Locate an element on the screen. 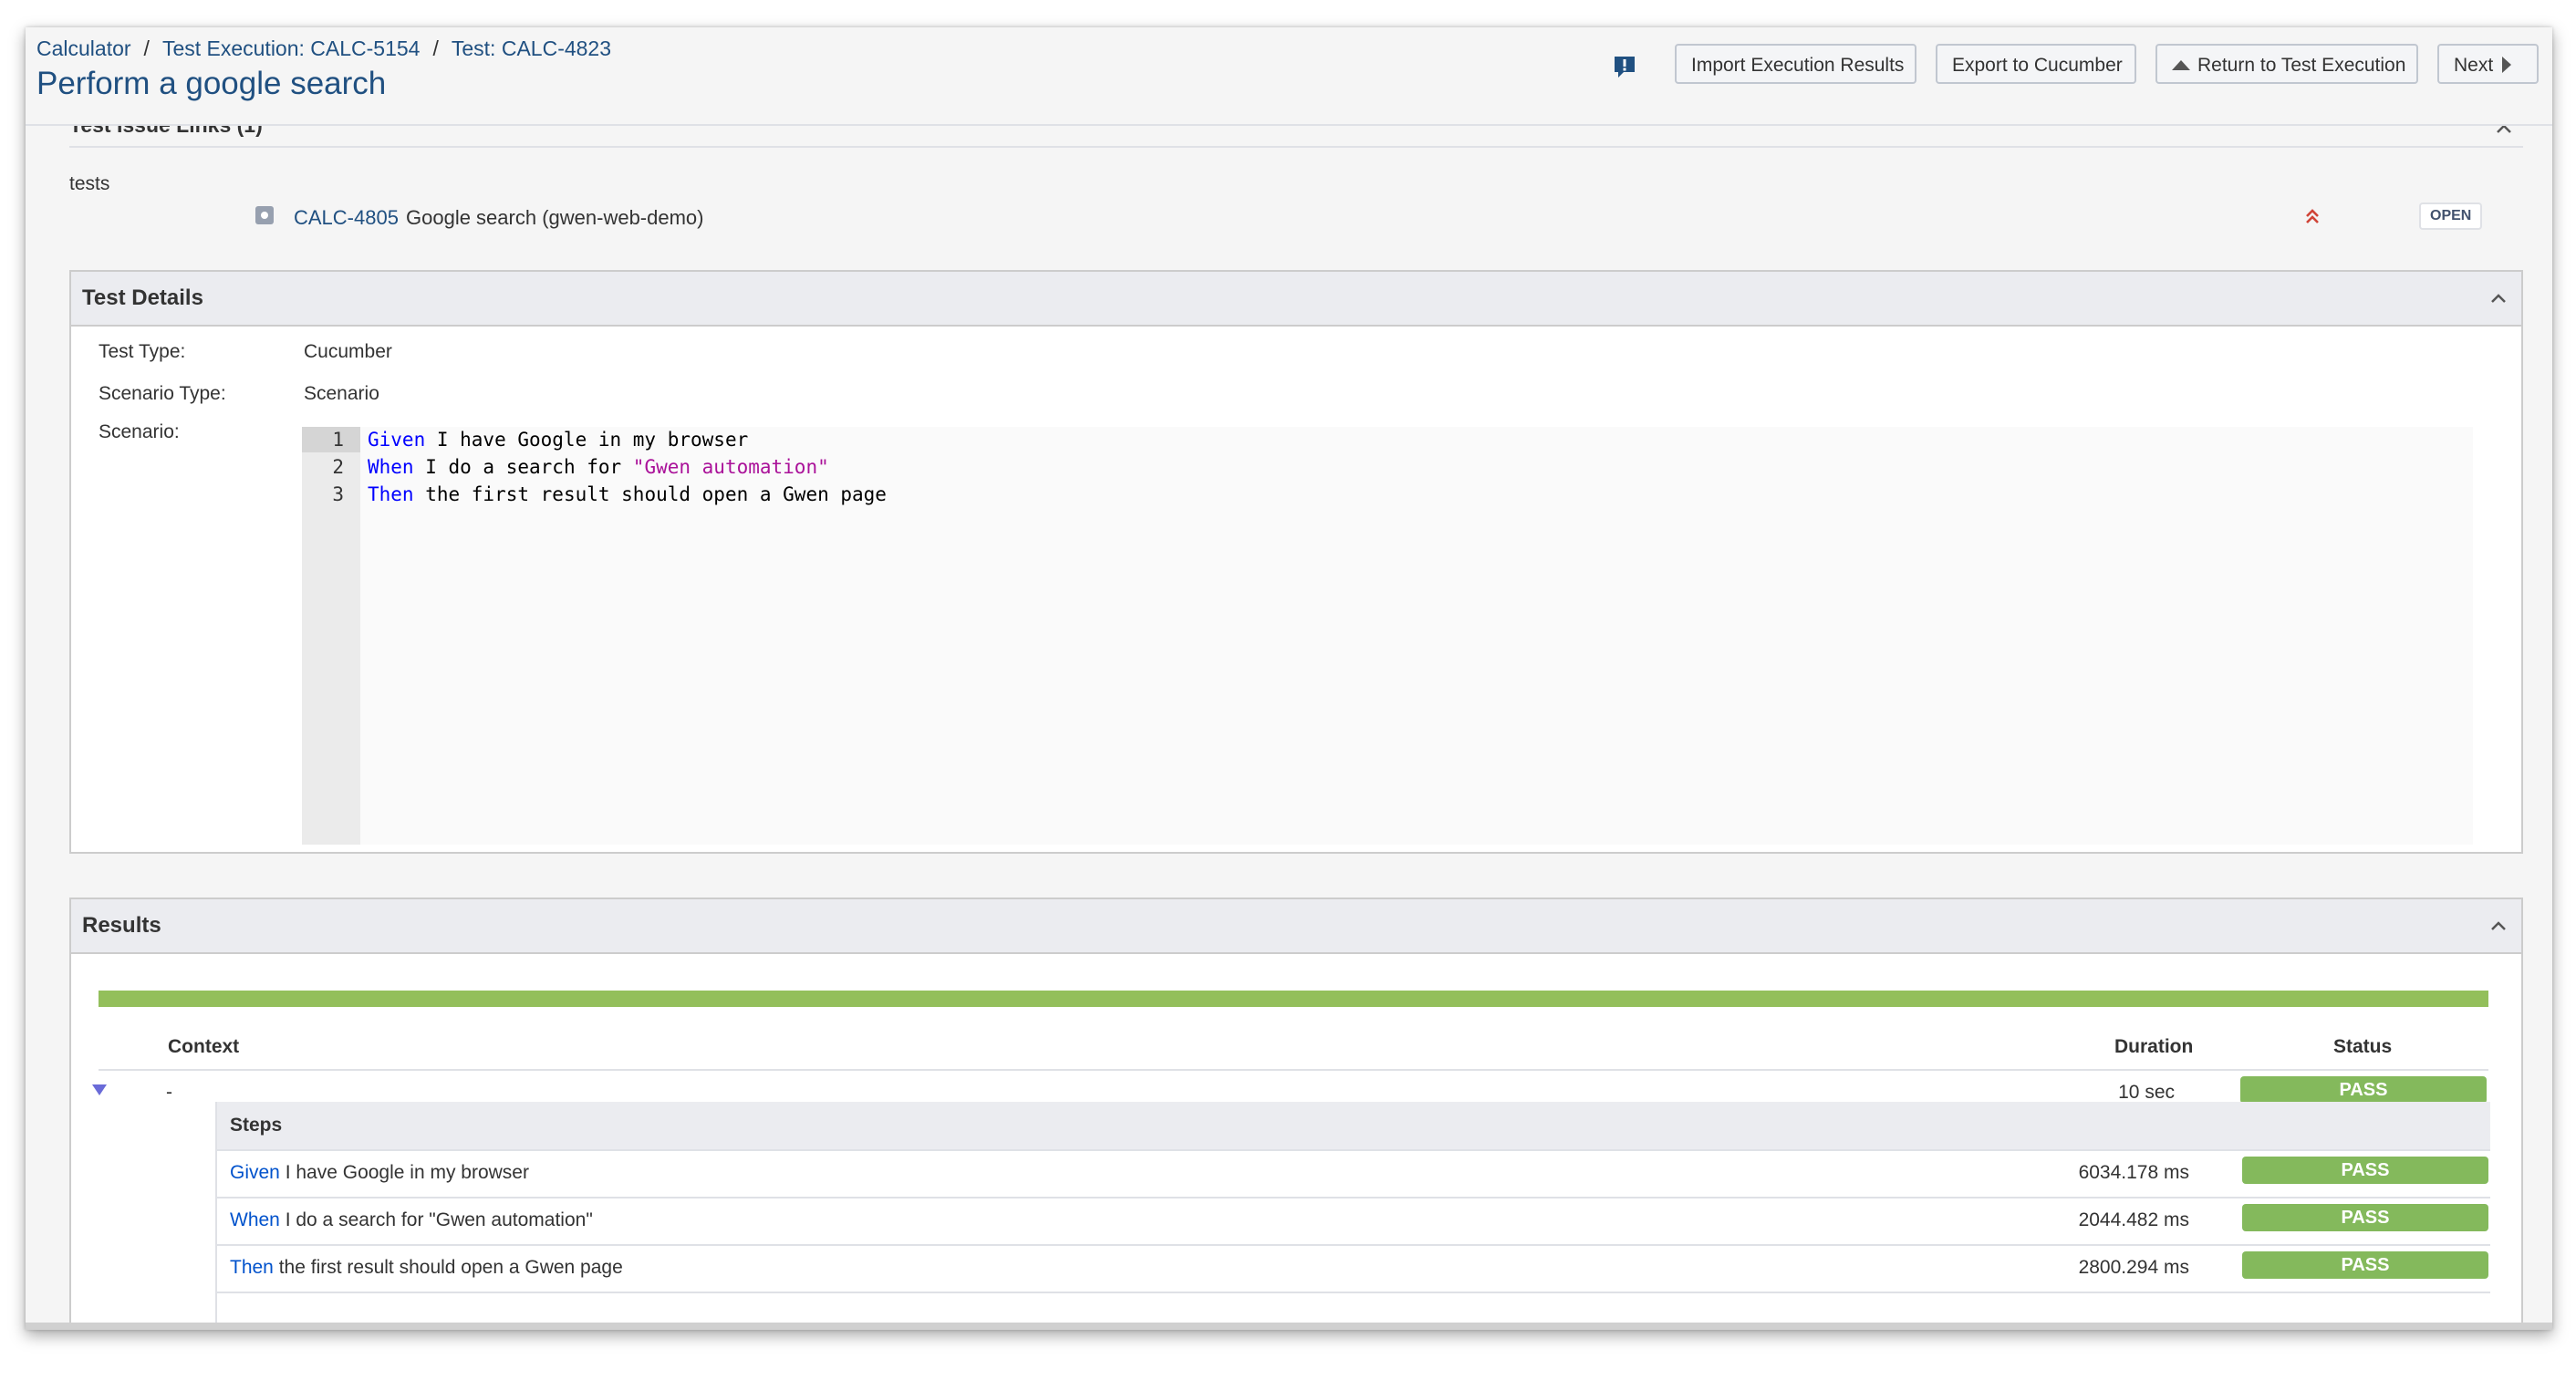  line-number: 2 is located at coordinates (338, 467).